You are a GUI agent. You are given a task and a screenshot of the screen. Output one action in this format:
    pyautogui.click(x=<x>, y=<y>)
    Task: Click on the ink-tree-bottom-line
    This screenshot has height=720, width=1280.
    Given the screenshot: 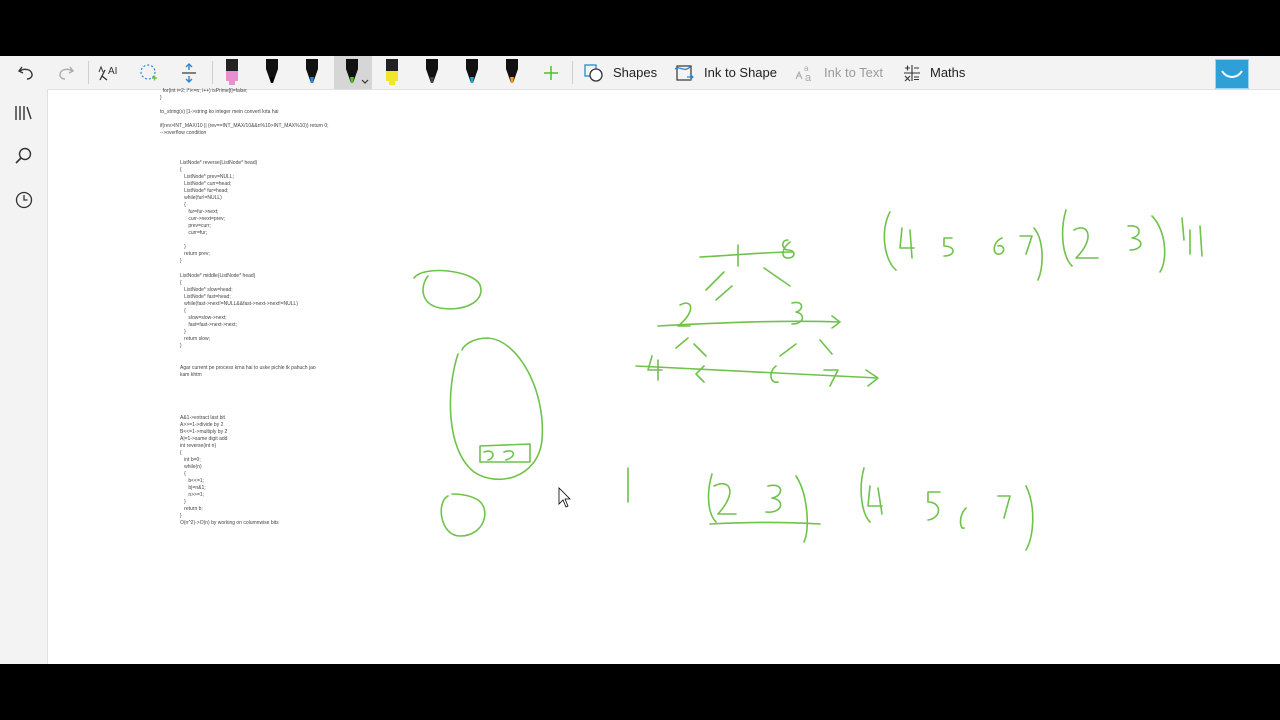 What is the action you would take?
    pyautogui.click(x=757, y=376)
    